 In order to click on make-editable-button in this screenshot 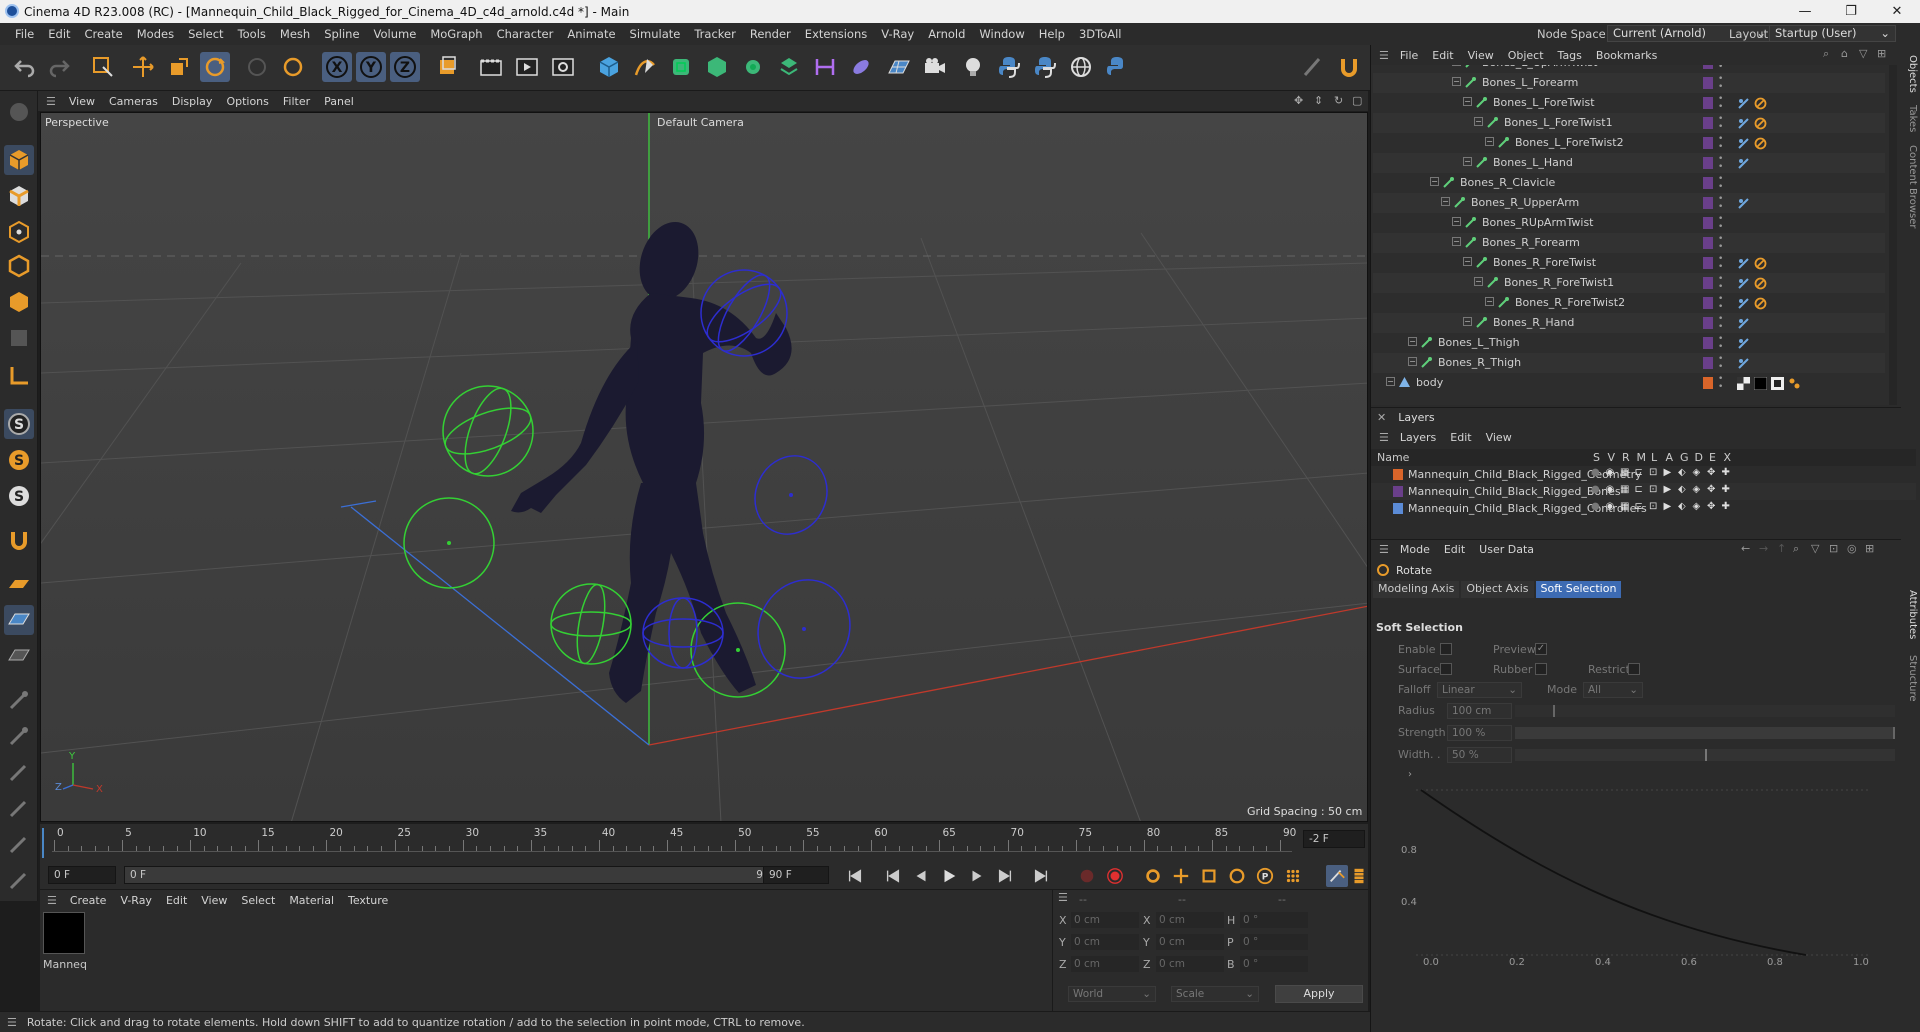, I will do `click(19, 112)`.